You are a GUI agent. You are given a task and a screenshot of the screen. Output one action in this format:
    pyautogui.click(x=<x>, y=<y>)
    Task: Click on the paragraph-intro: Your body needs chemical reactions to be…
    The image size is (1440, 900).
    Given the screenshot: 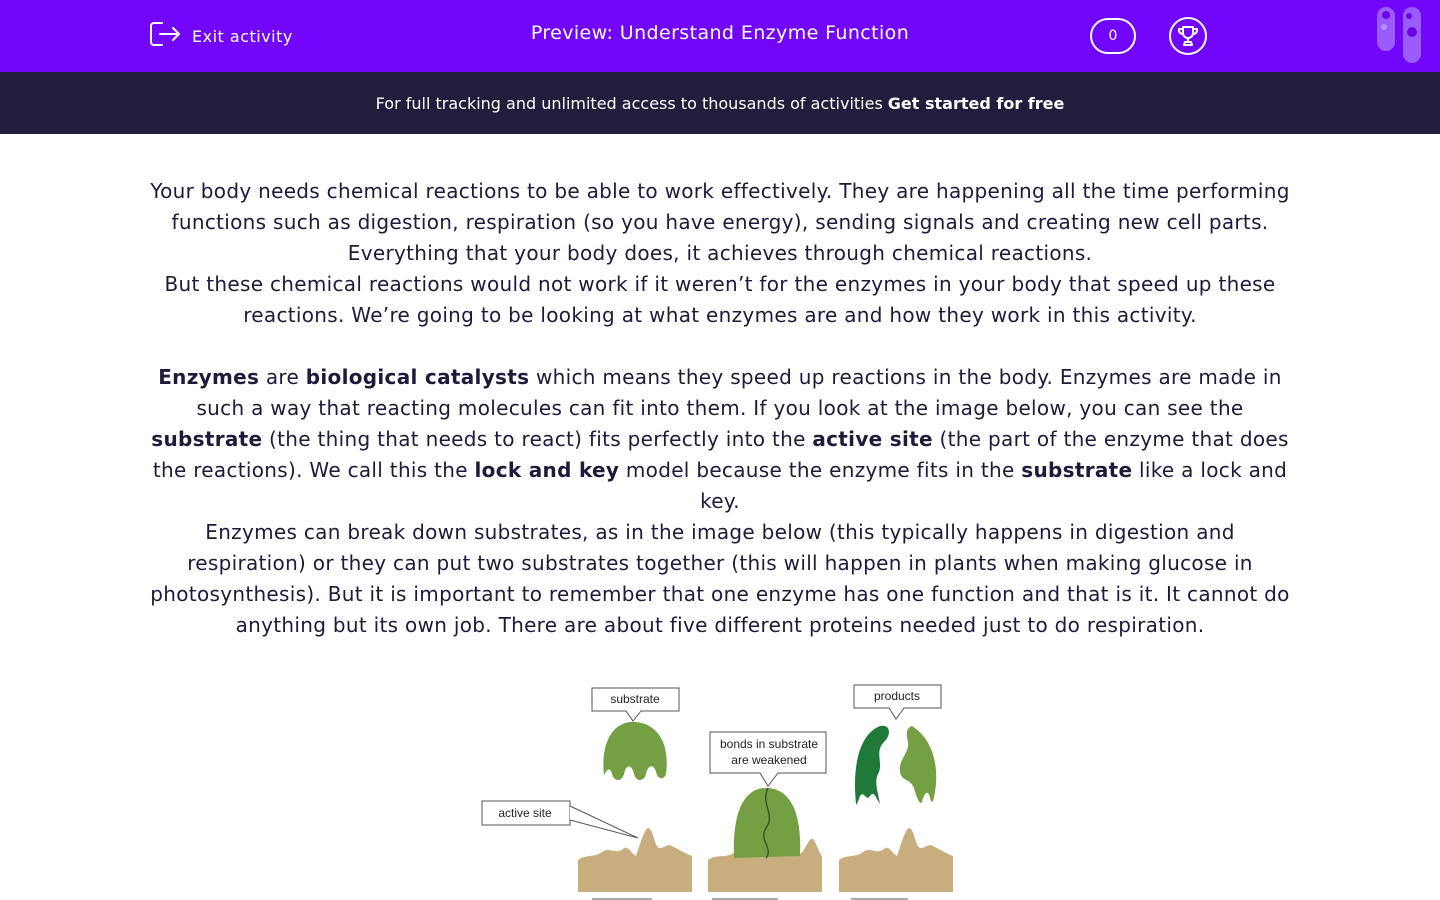 What is the action you would take?
    pyautogui.click(x=720, y=222)
    